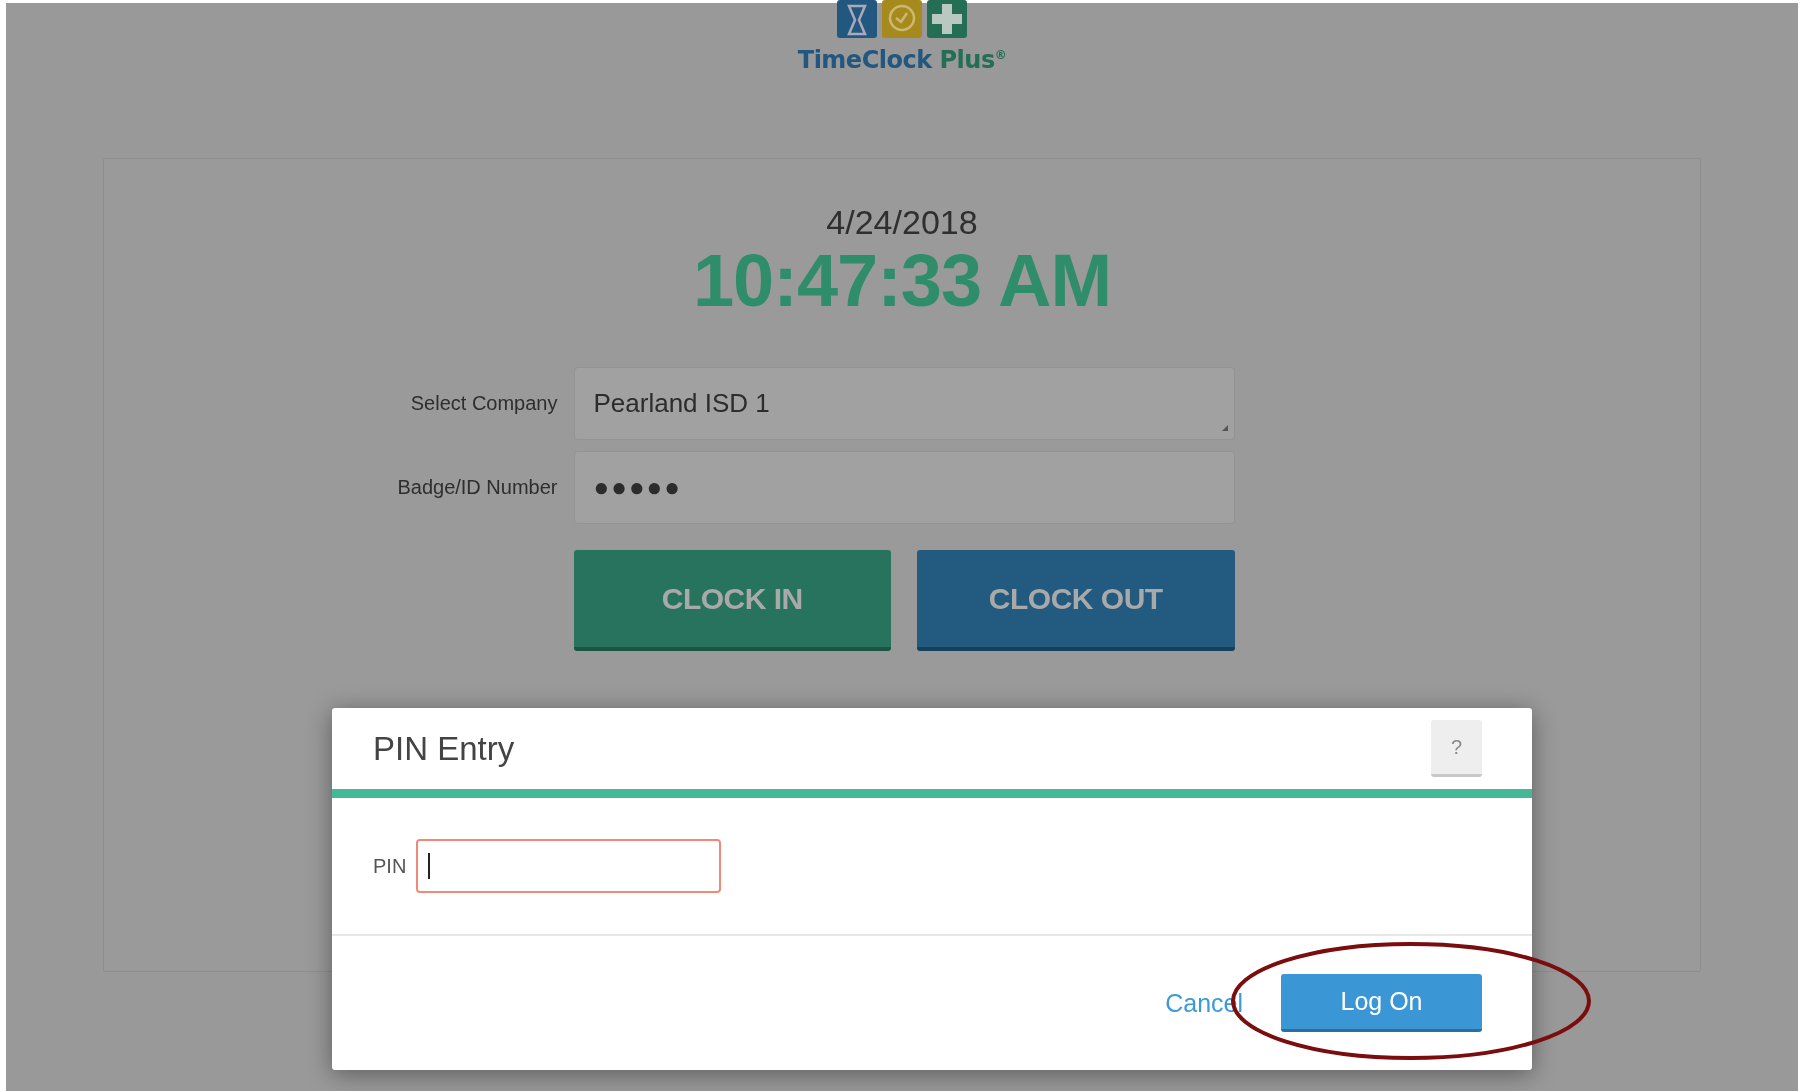 The height and width of the screenshot is (1091, 1804). Describe the element at coordinates (1076, 600) in the screenshot. I see `clock-out-button: CLOCK OUT` at that location.